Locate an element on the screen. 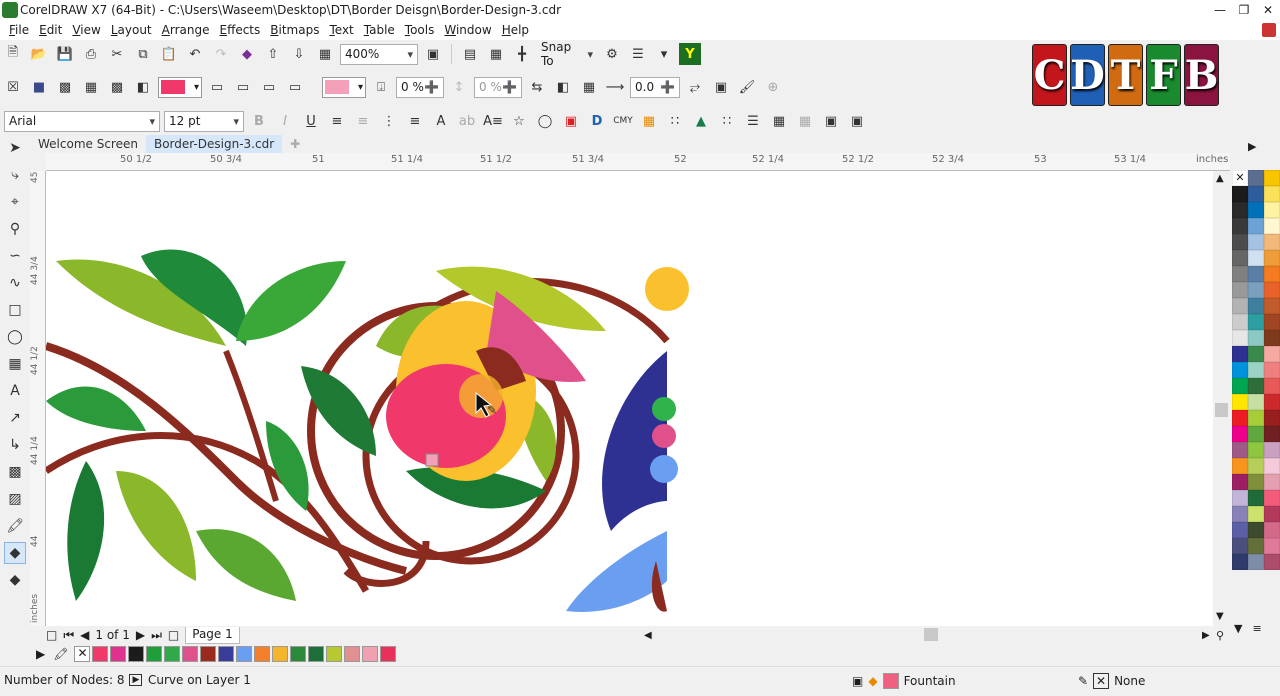 The height and width of the screenshot is (696, 1280). reverse-fill-icon: ⇆ is located at coordinates (537, 87).